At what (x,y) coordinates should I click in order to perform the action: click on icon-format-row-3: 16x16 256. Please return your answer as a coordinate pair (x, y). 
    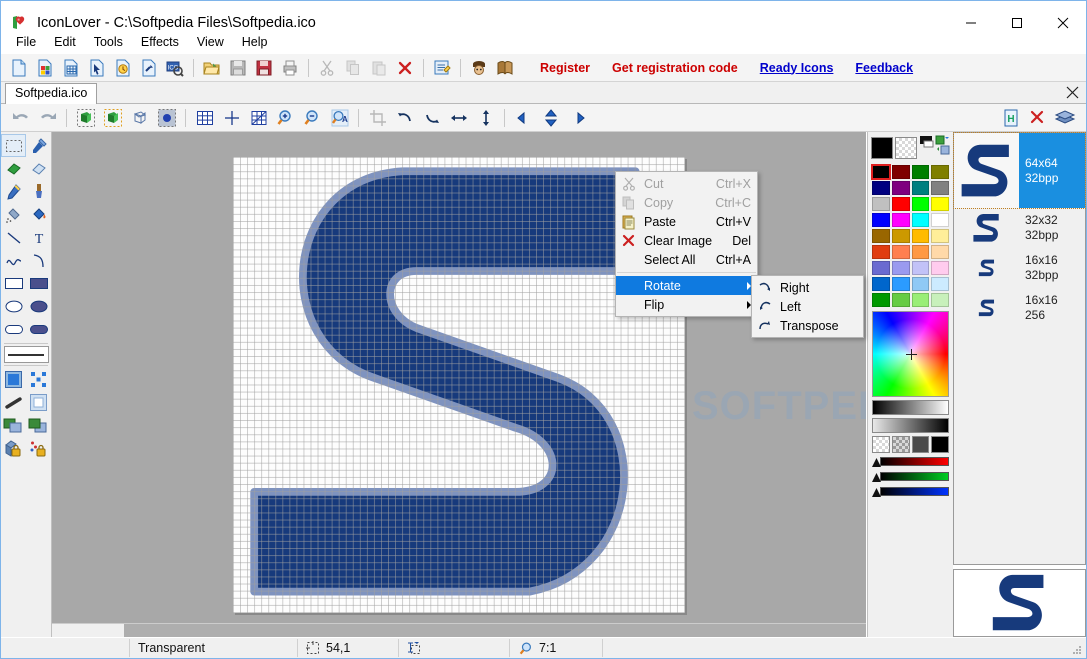
    Looking at the image, I should click on (1019, 308).